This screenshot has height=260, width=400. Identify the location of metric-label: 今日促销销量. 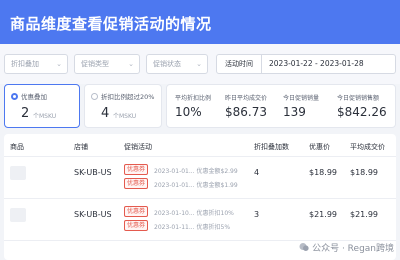
(301, 98).